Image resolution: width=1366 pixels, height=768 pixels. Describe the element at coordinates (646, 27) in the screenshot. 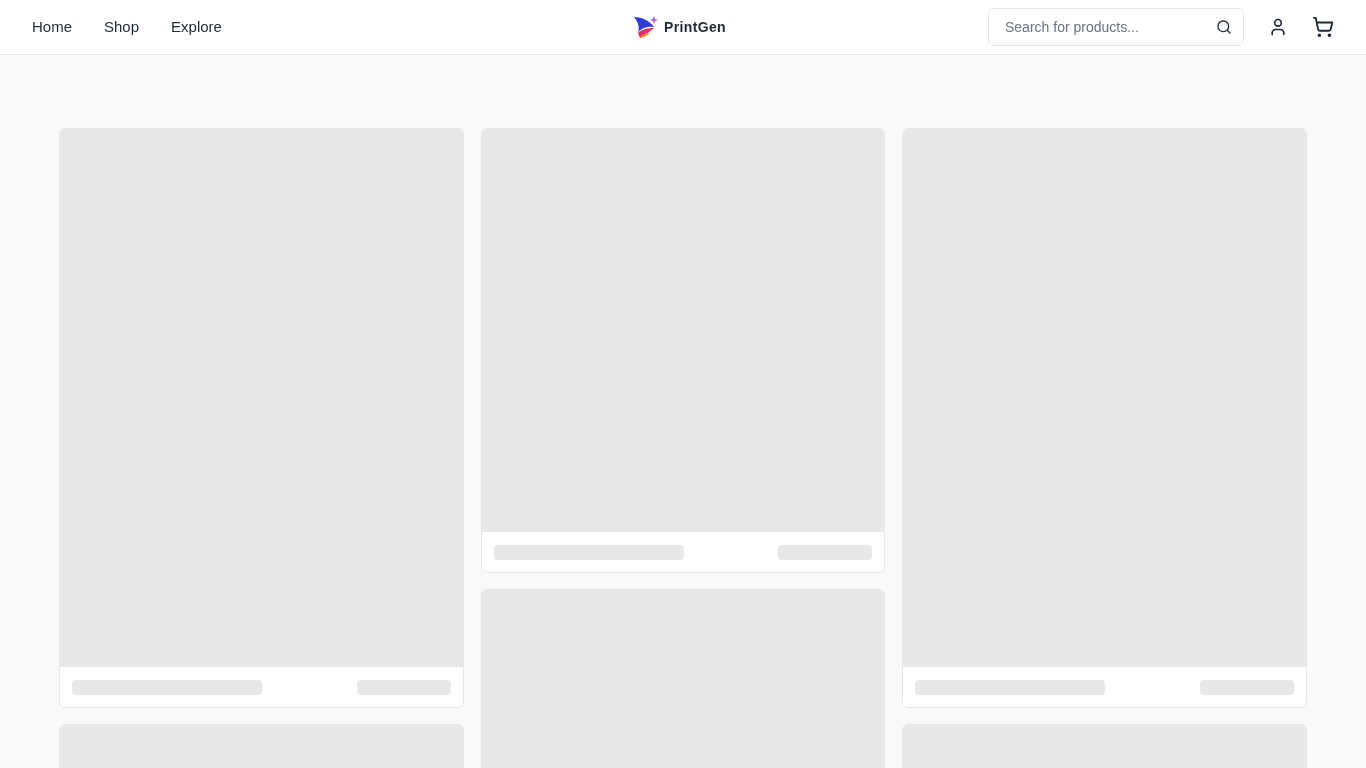

I see `bird-logo-icon` at that location.